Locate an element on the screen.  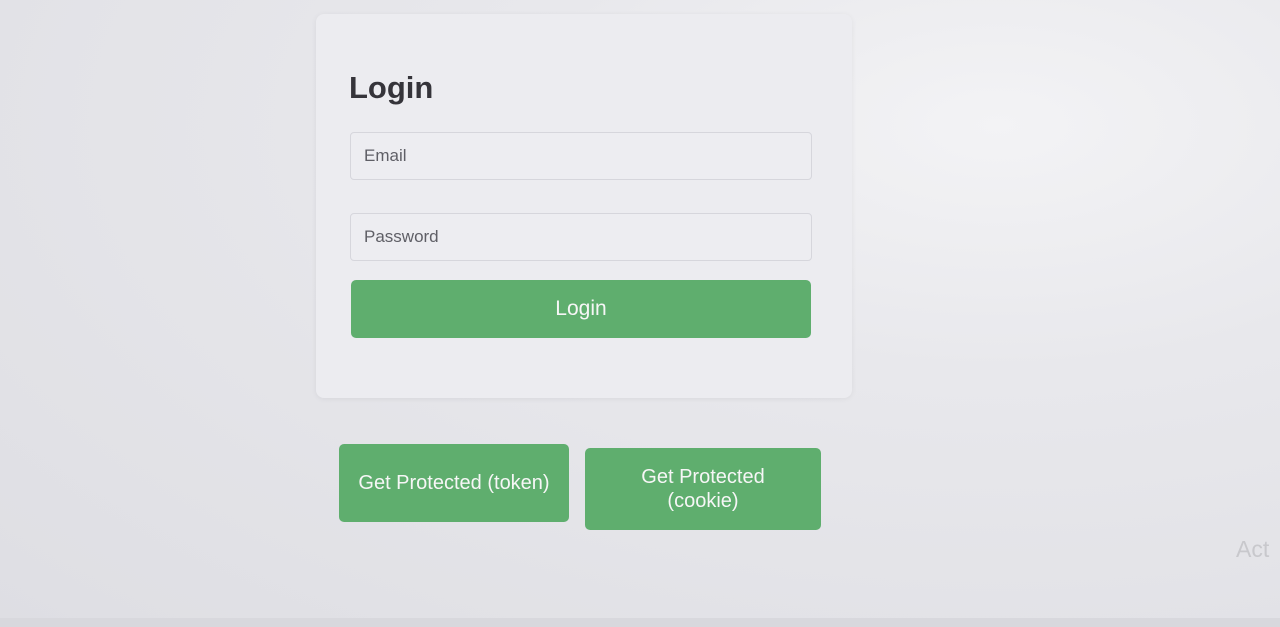
get-protected-token-button: Get Protected (token) is located at coordinates (454, 483).